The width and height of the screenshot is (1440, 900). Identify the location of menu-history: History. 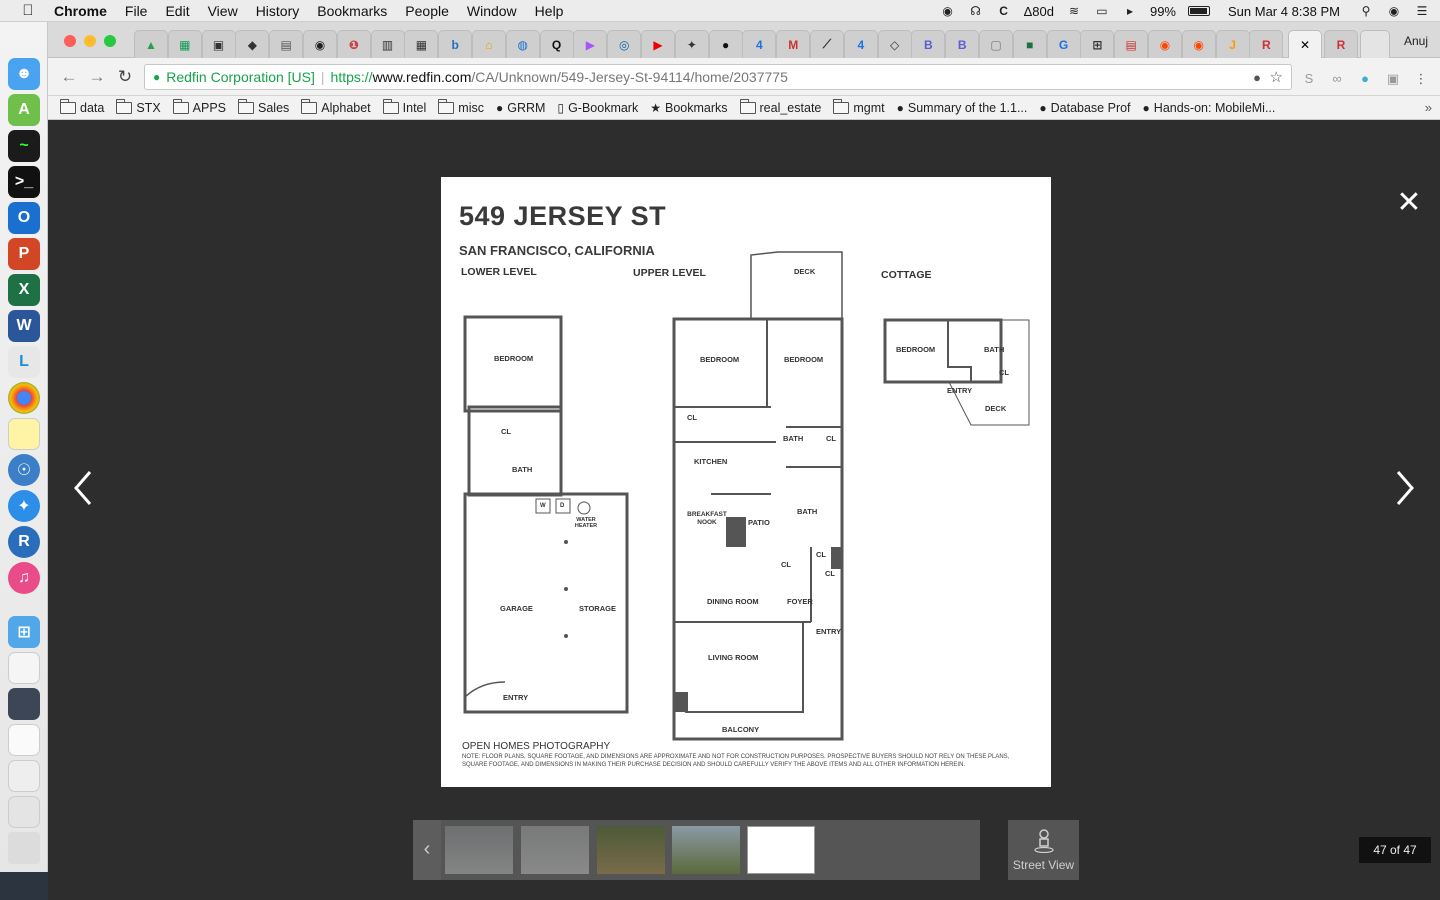
(278, 11).